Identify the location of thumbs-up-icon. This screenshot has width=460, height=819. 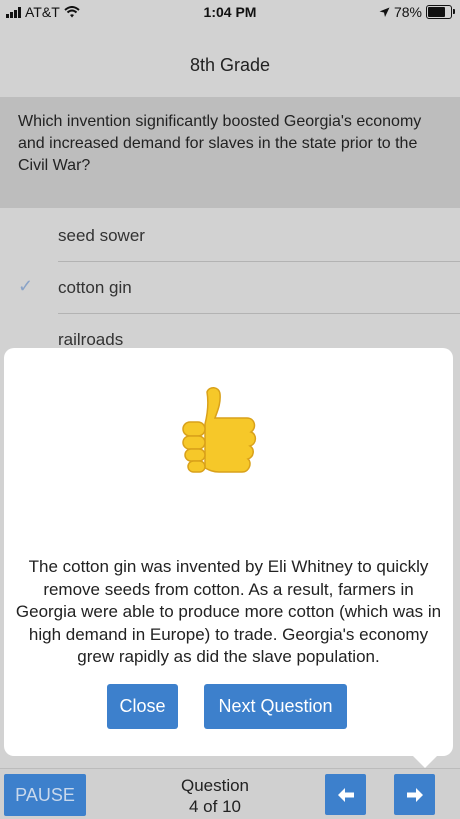
(219, 430).